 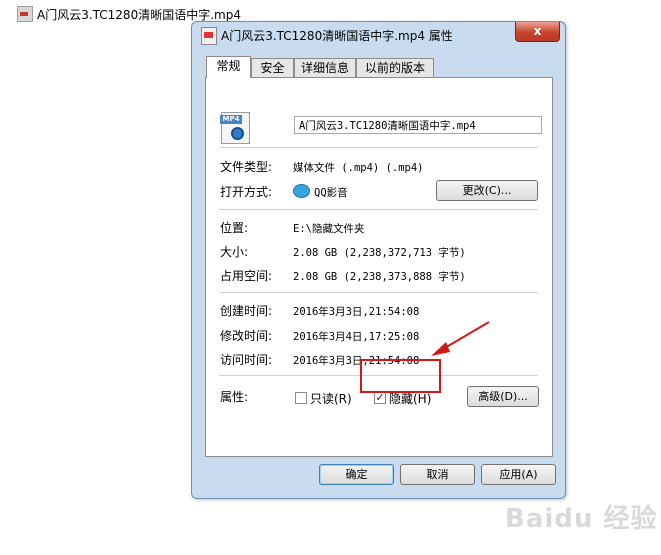 I want to click on annotation-arrow, so click(x=460, y=338).